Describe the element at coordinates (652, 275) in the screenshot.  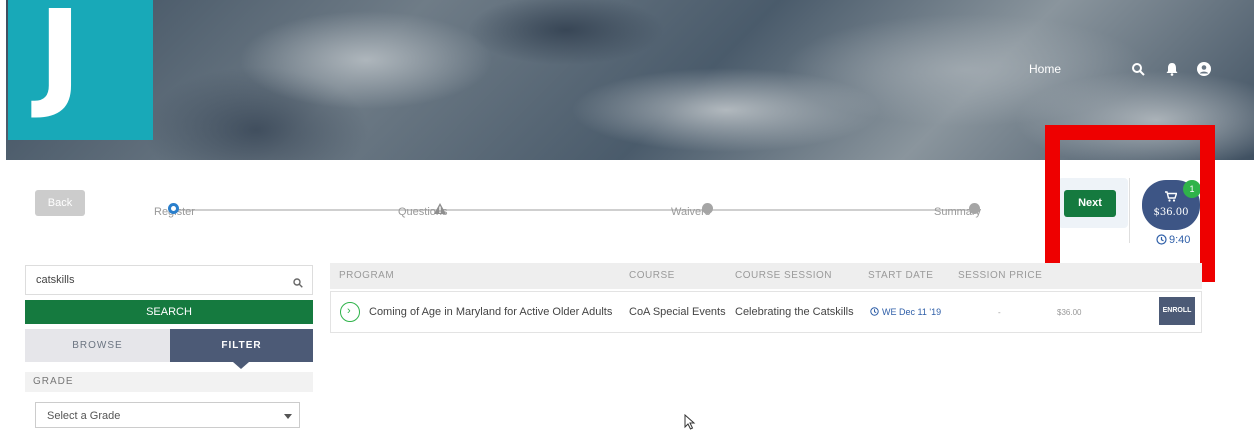
I see `column-header-course: COURSE` at that location.